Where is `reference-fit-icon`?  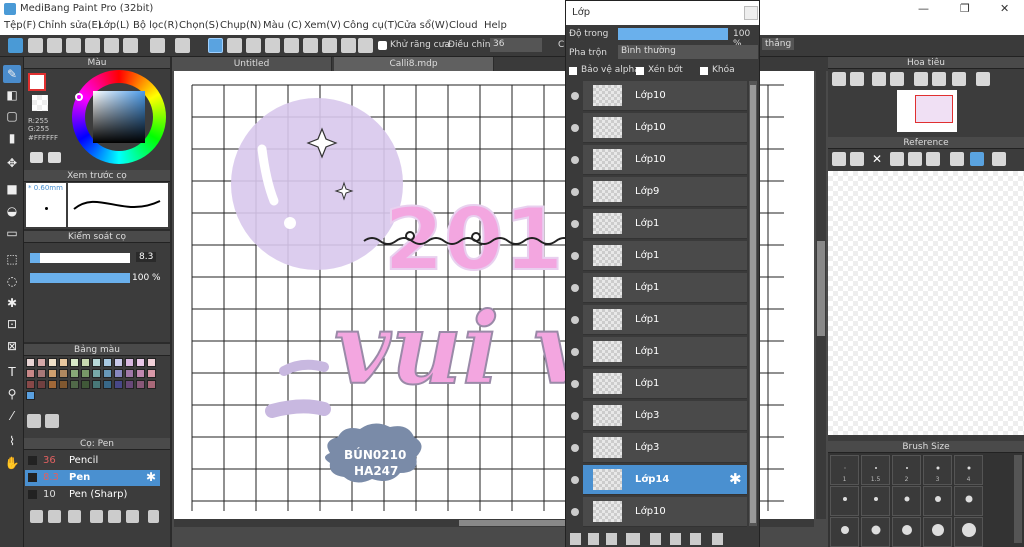 reference-fit-icon is located at coordinates (915, 159).